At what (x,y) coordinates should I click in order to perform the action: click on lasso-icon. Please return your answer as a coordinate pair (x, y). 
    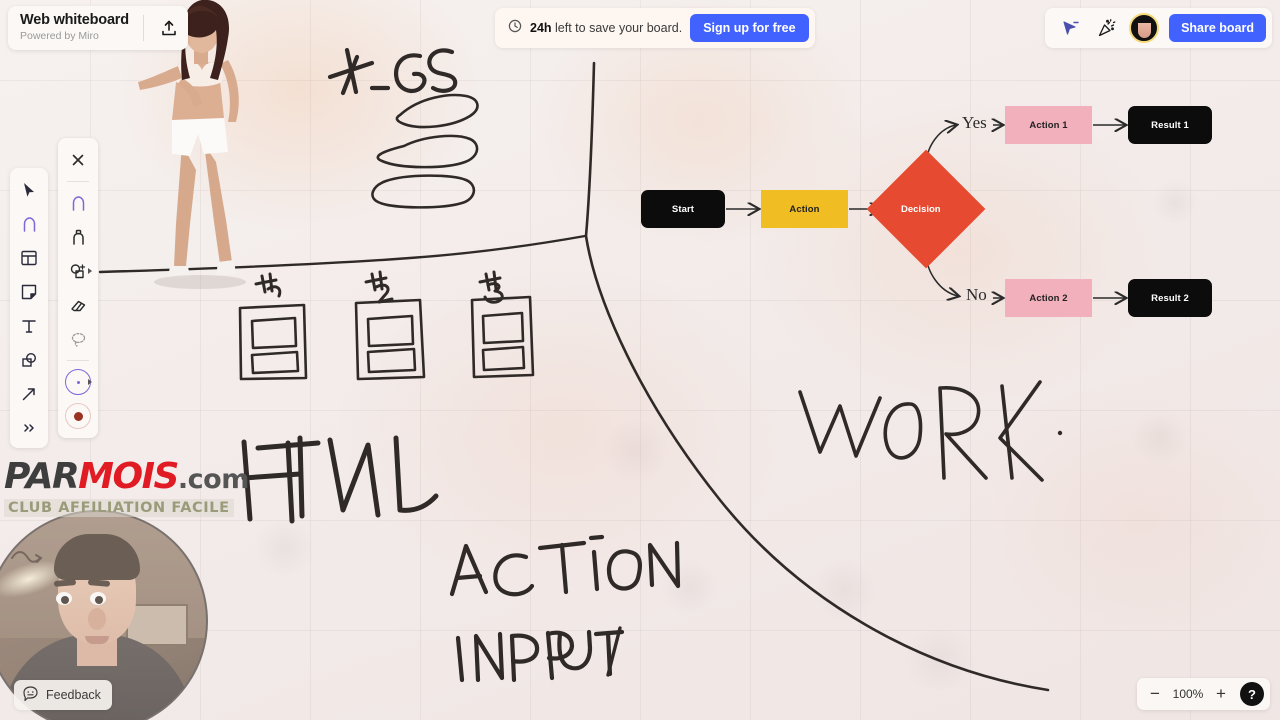
    Looking at the image, I should click on (78, 339).